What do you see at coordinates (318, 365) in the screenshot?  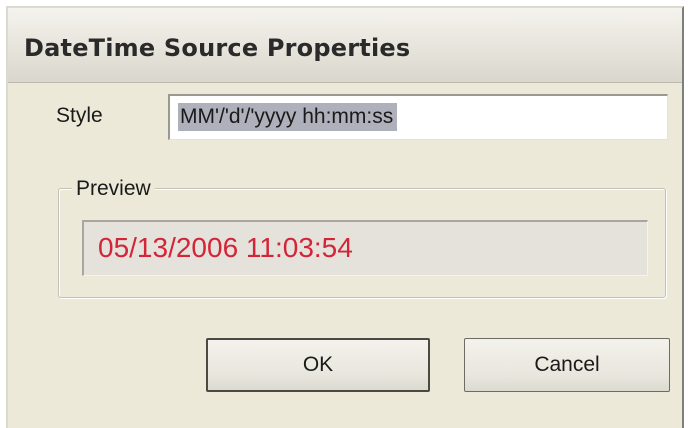 I see `ok-button: OK` at bounding box center [318, 365].